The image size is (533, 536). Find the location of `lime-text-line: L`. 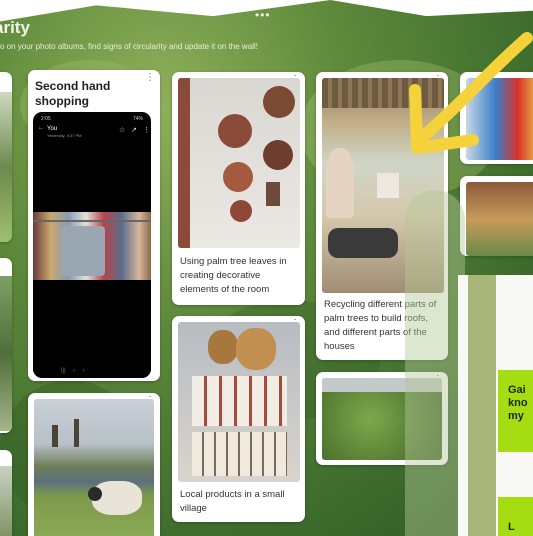

lime-text-line: L is located at coordinates (511, 527).